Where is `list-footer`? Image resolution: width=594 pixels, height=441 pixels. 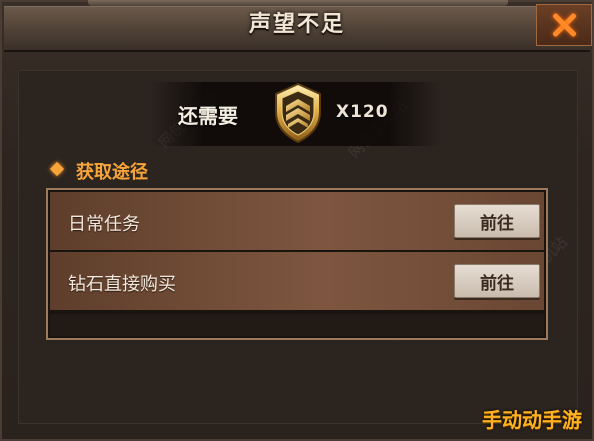 list-footer is located at coordinates (297, 325).